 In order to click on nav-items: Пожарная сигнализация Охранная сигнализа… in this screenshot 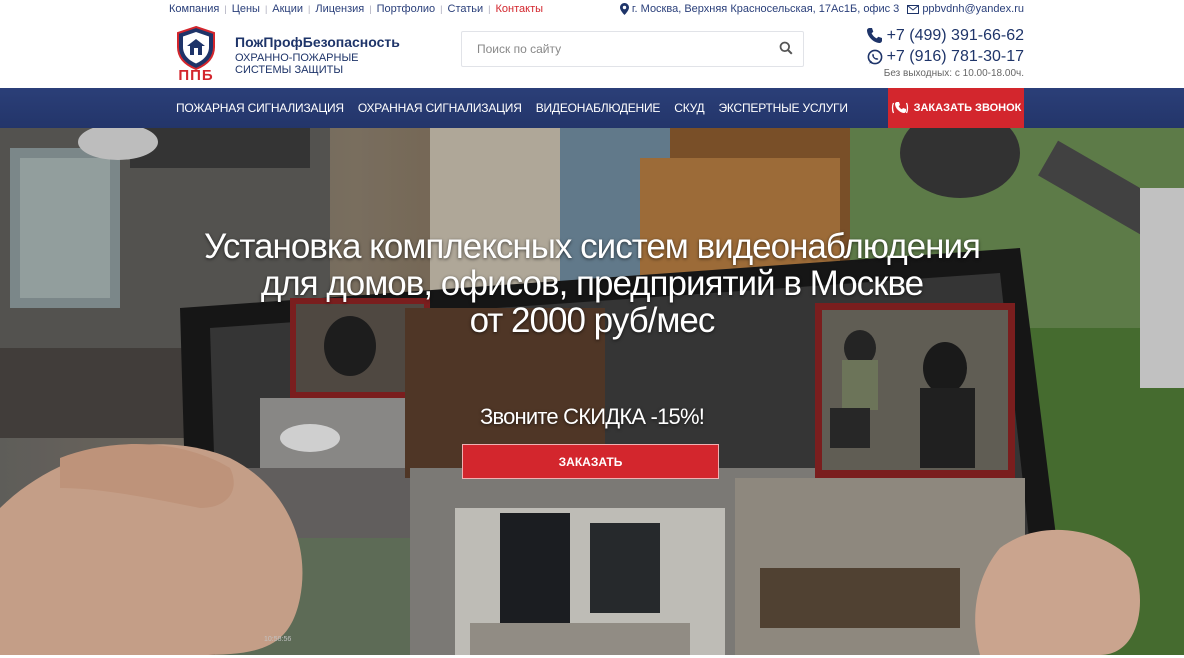, I will do `click(512, 108)`.